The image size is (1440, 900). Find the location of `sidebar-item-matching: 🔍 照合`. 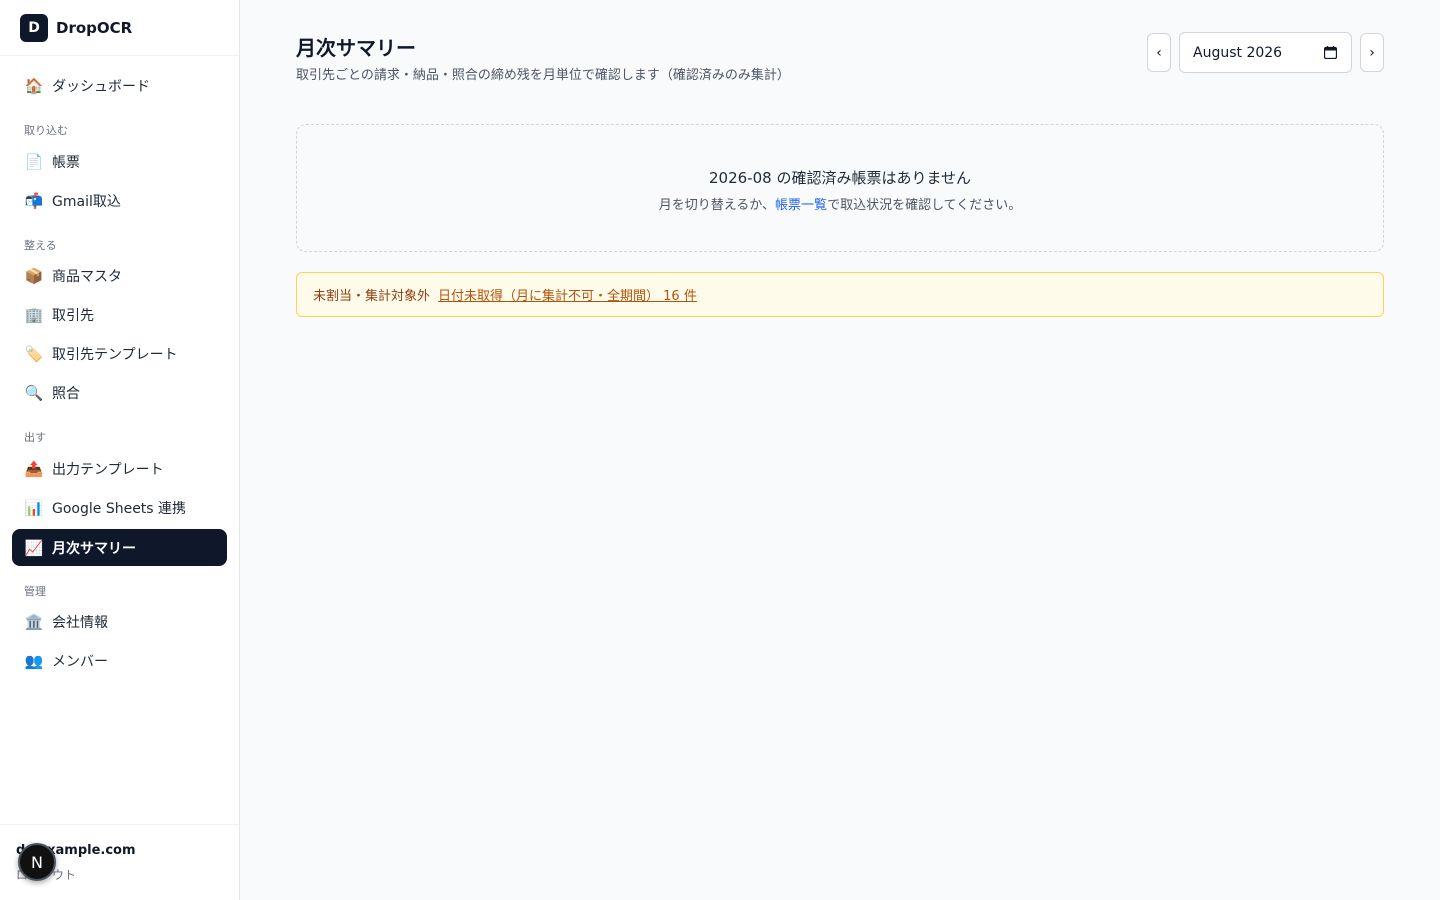

sidebar-item-matching: 🔍 照合 is located at coordinates (119, 392).